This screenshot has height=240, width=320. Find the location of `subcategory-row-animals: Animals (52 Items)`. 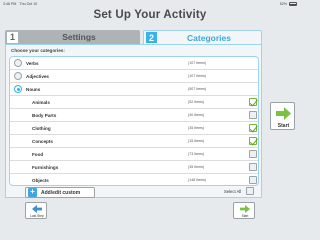

subcategory-row-animals: Animals (52 Items) is located at coordinates (134, 102).